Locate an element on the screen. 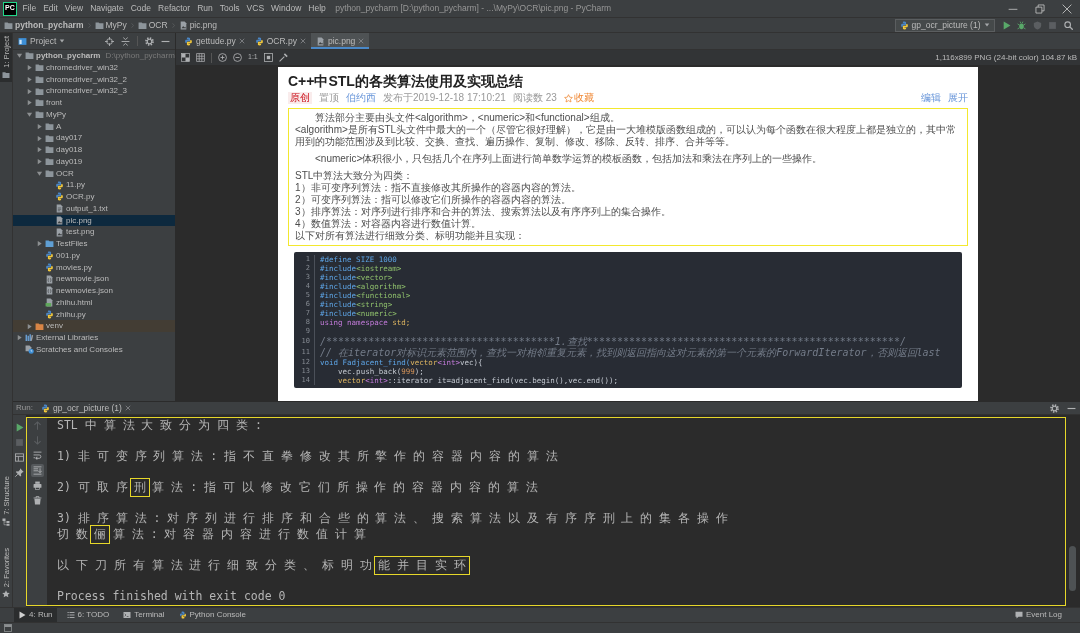 The image size is (1080, 633). tree-item: movies.py is located at coordinates (94, 267).